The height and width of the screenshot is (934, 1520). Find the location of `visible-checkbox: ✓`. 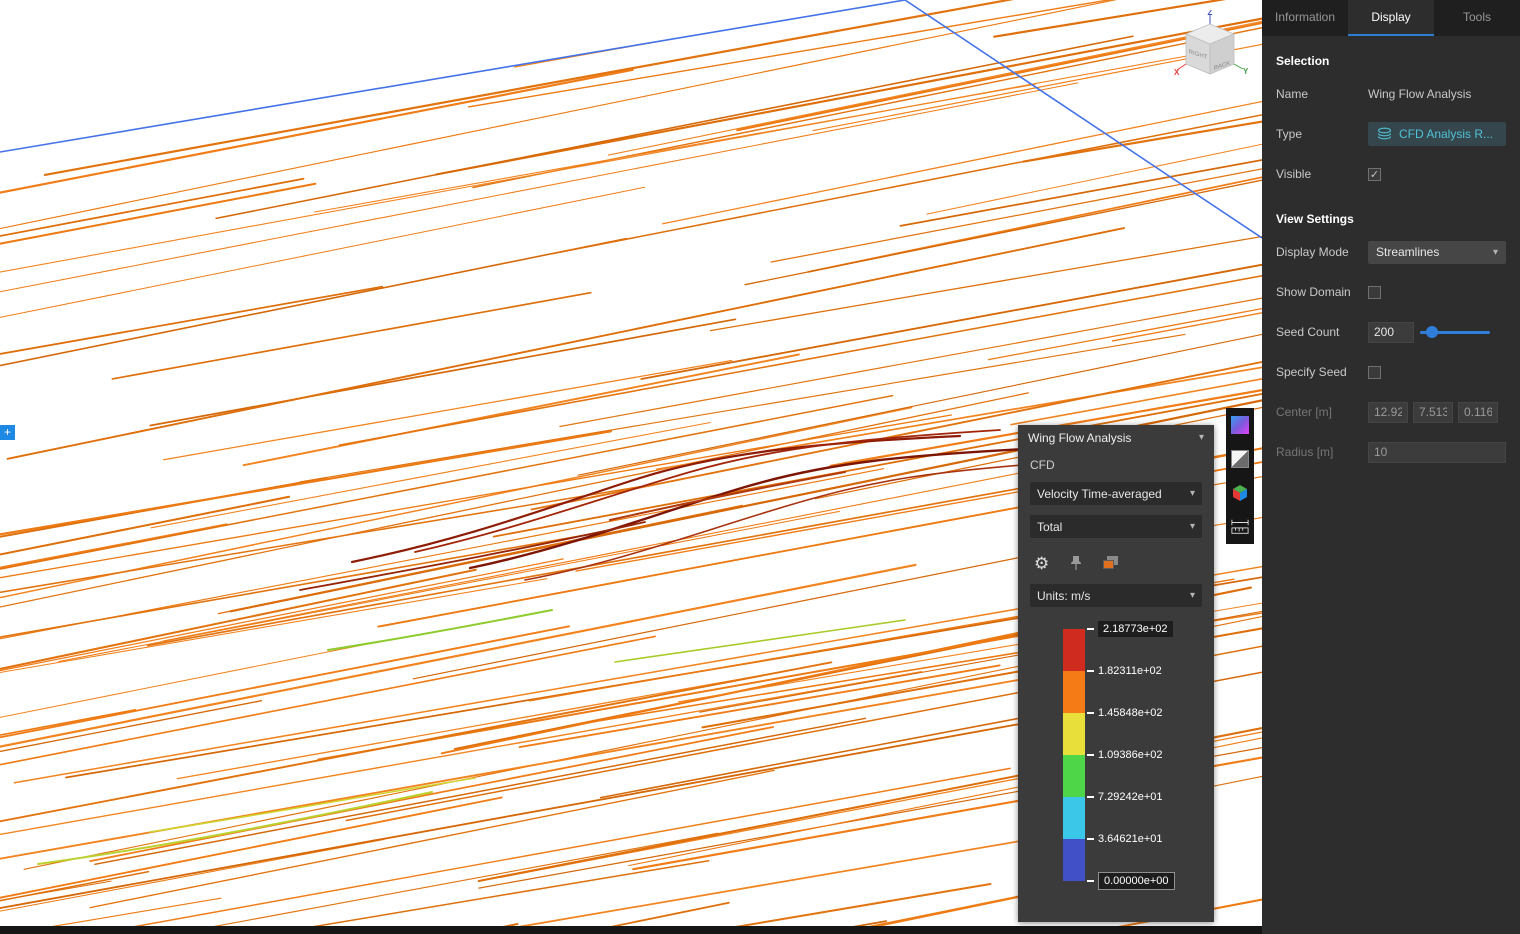

visible-checkbox: ✓ is located at coordinates (1374, 174).